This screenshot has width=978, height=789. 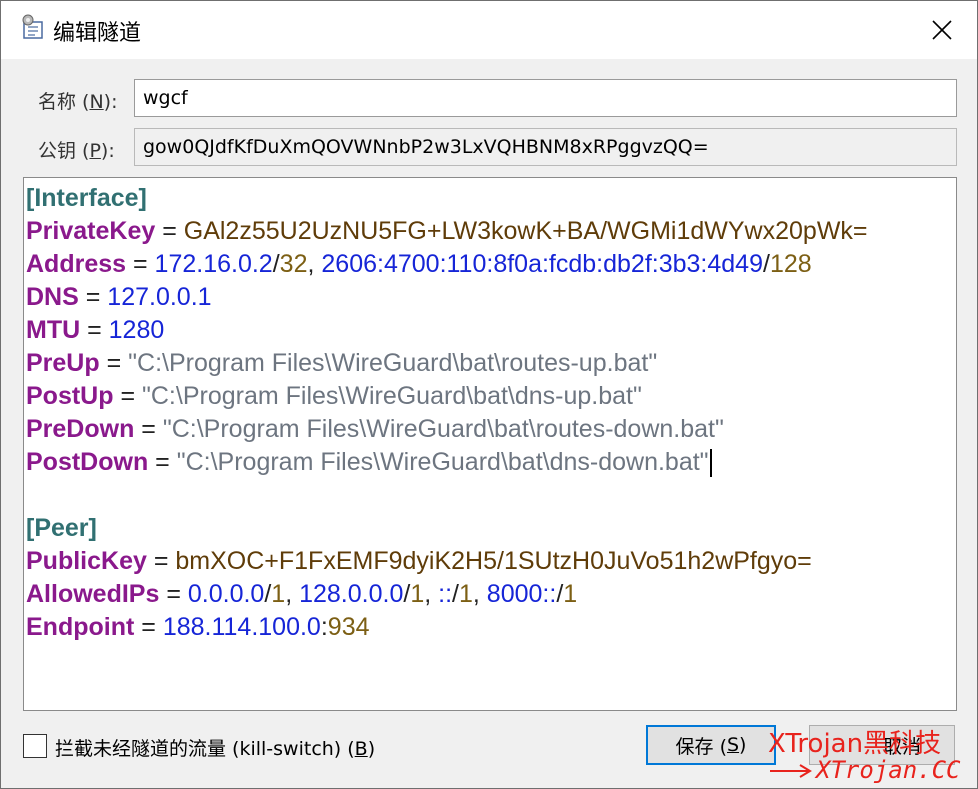 I want to click on config-key: PrivateKey, so click(x=91, y=231).